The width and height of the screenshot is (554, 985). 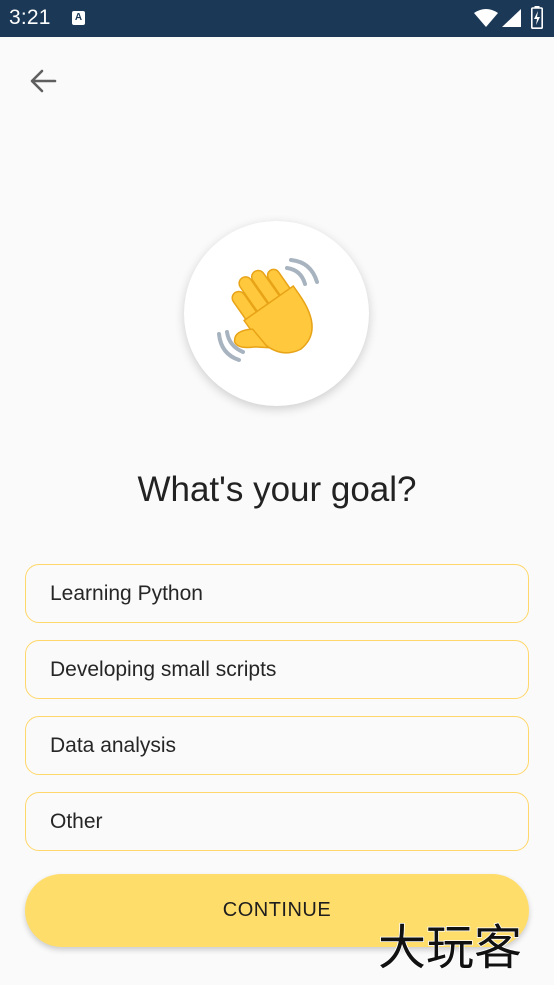 What do you see at coordinates (277, 745) in the screenshot?
I see `option-data-analysis: Data analysis` at bounding box center [277, 745].